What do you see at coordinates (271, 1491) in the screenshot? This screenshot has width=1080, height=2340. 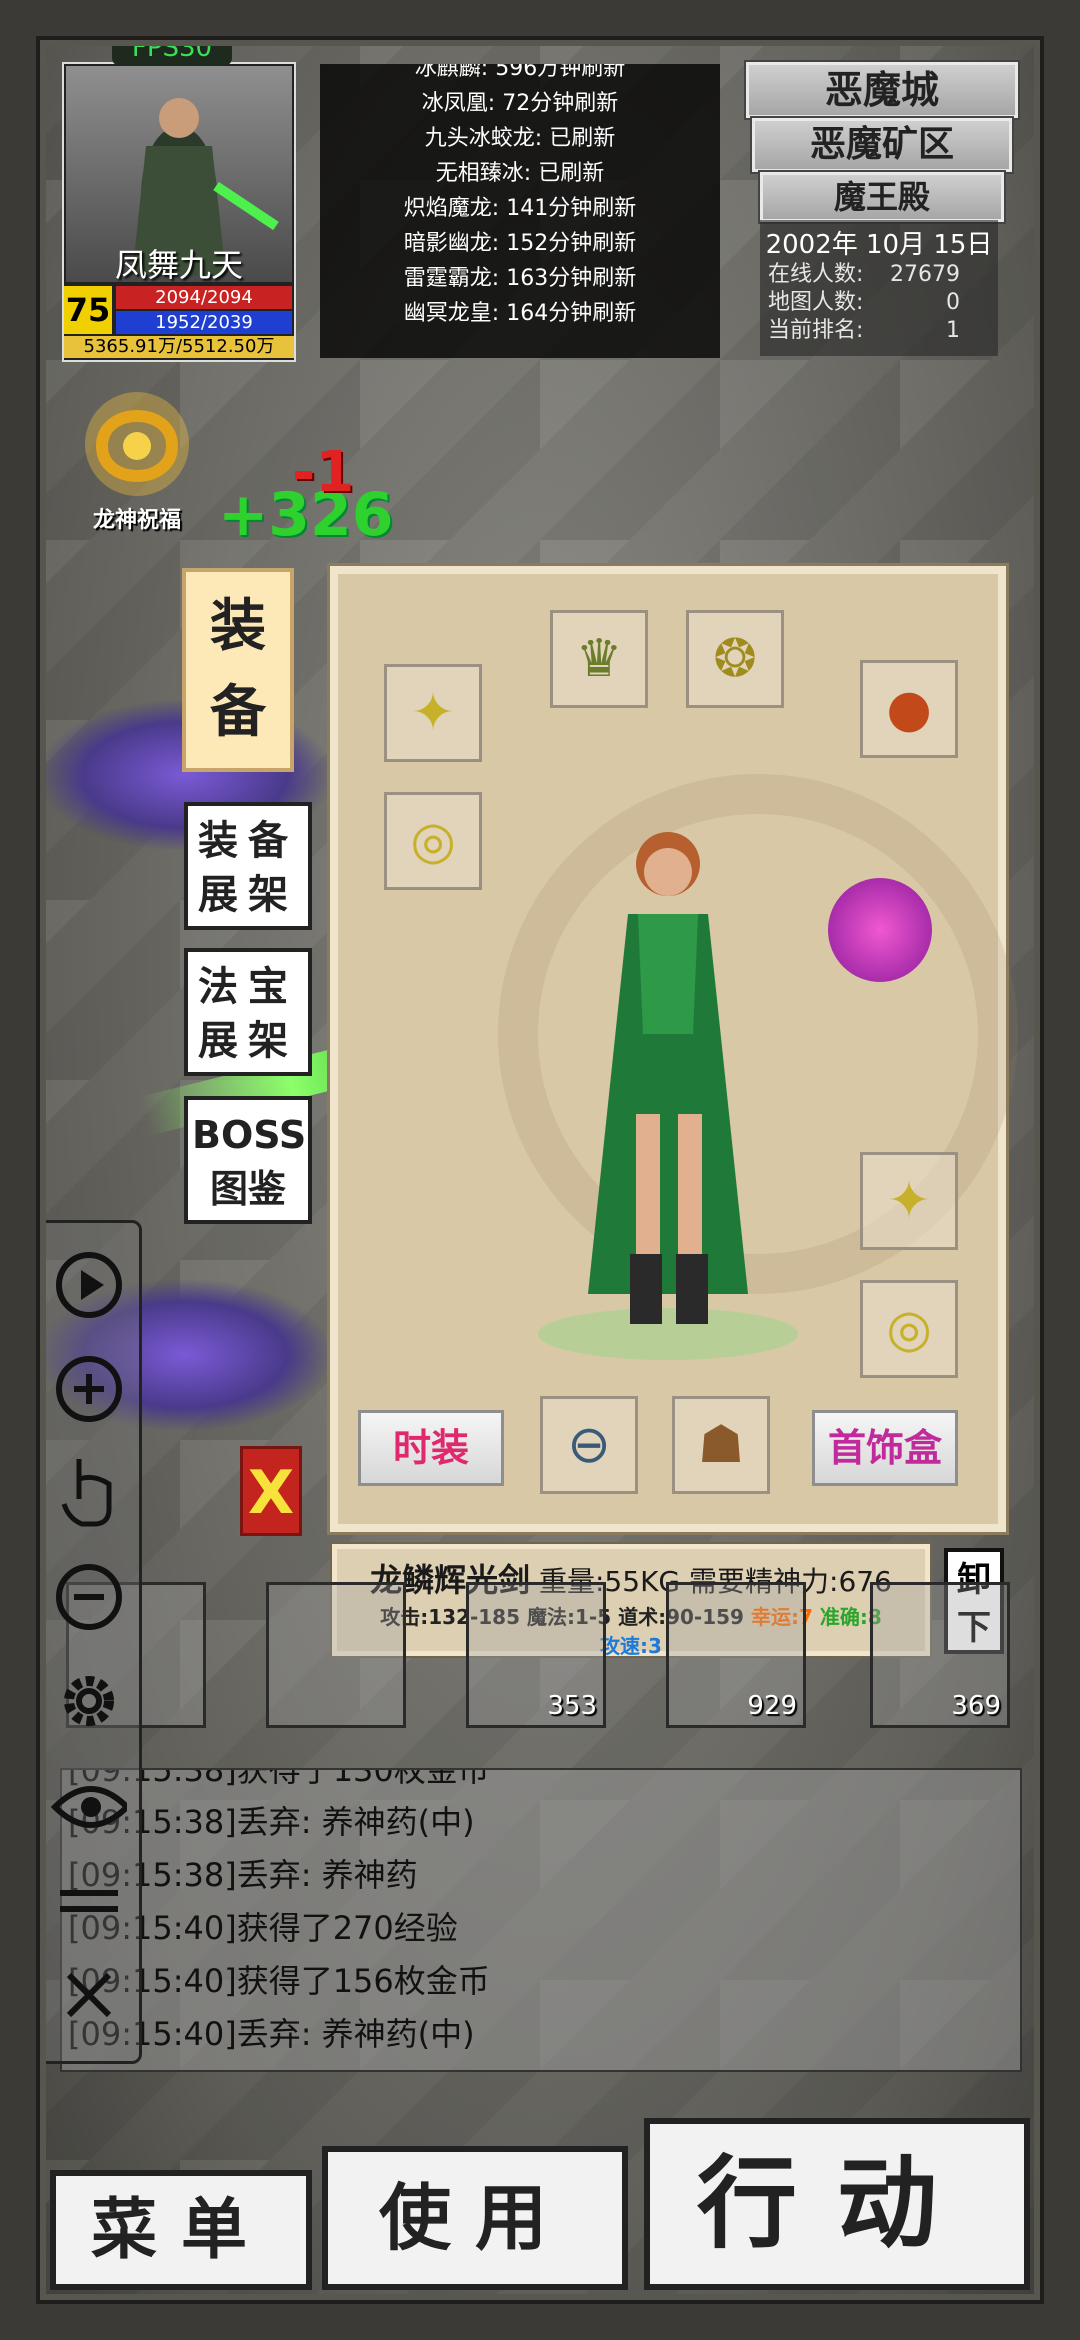 I see `close-panel-button: X` at bounding box center [271, 1491].